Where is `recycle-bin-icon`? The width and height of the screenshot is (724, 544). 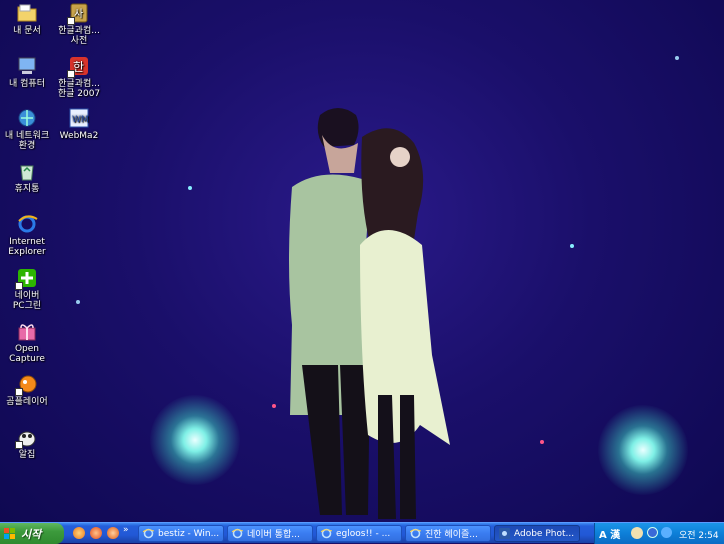
recycle-bin-icon is located at coordinates (27, 171).